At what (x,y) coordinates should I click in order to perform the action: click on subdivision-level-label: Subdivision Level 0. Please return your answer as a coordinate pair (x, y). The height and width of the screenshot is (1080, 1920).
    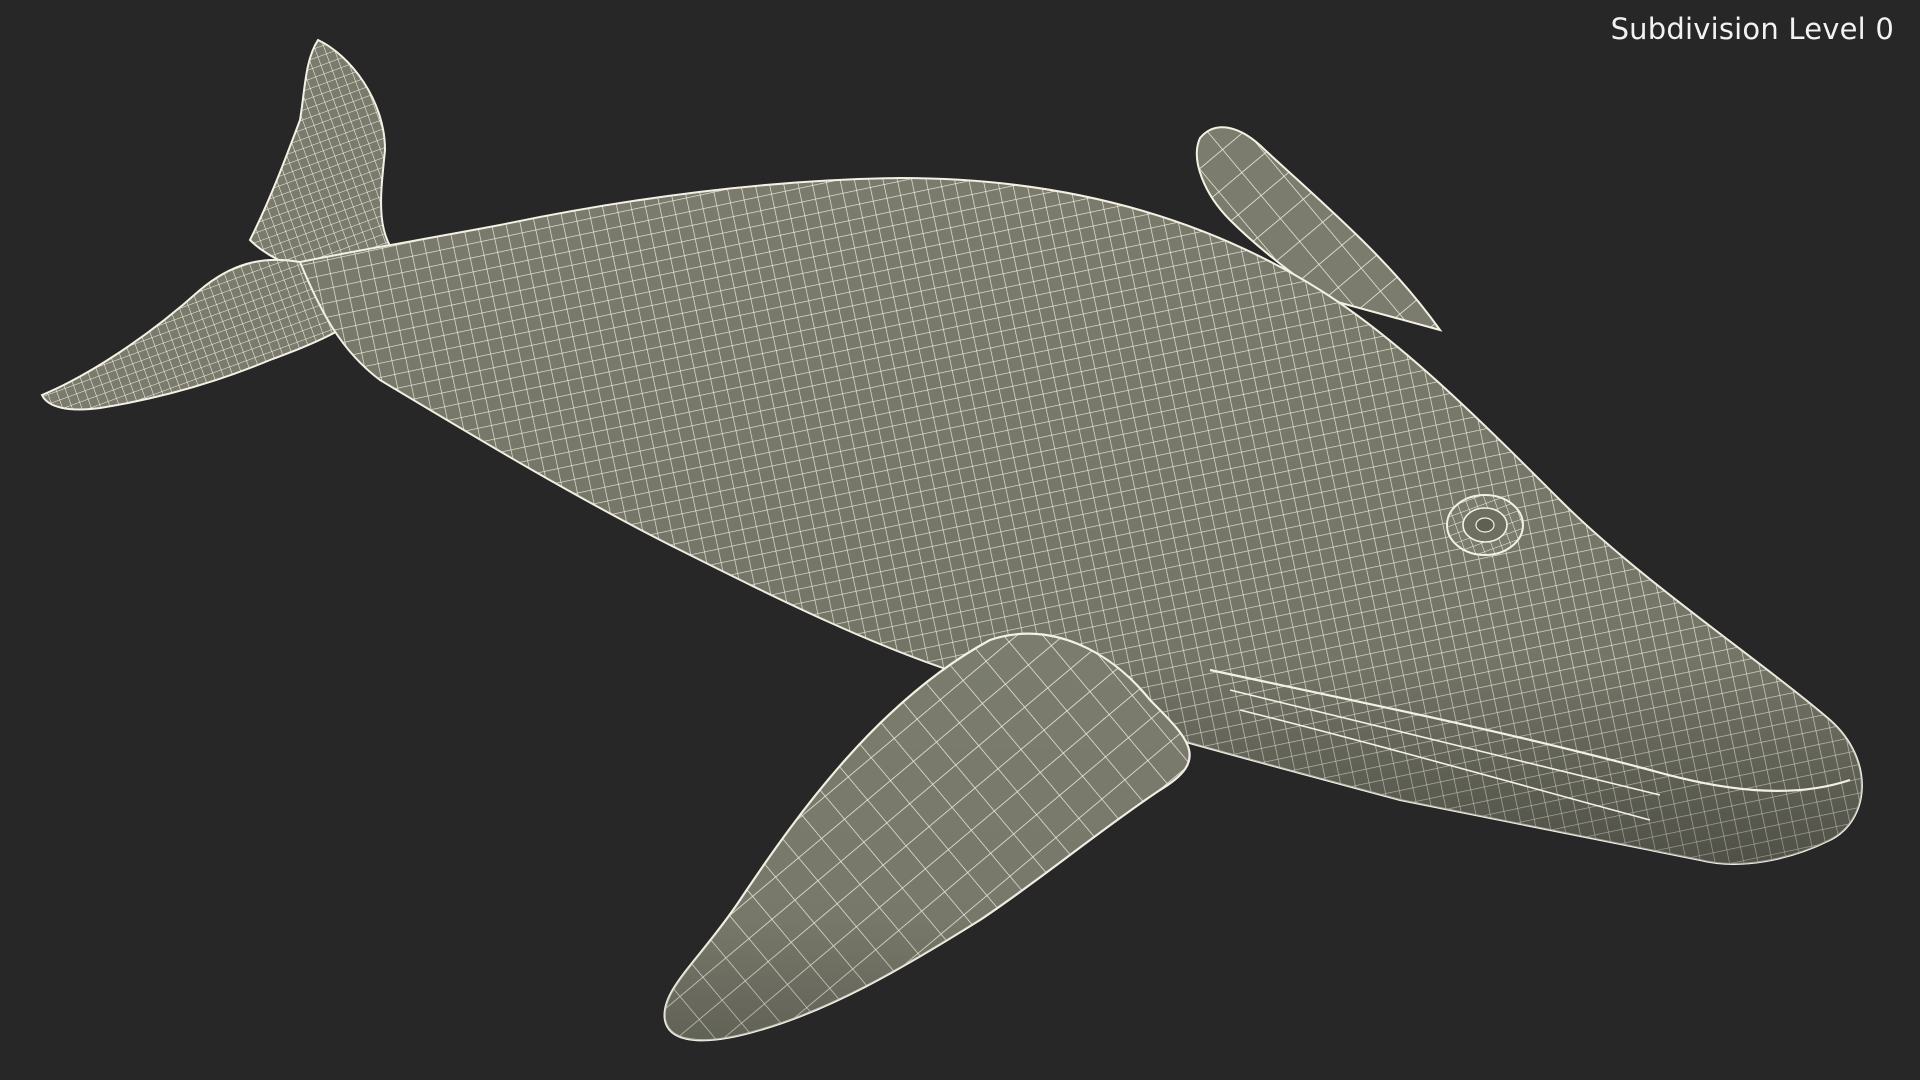
    Looking at the image, I should click on (1752, 29).